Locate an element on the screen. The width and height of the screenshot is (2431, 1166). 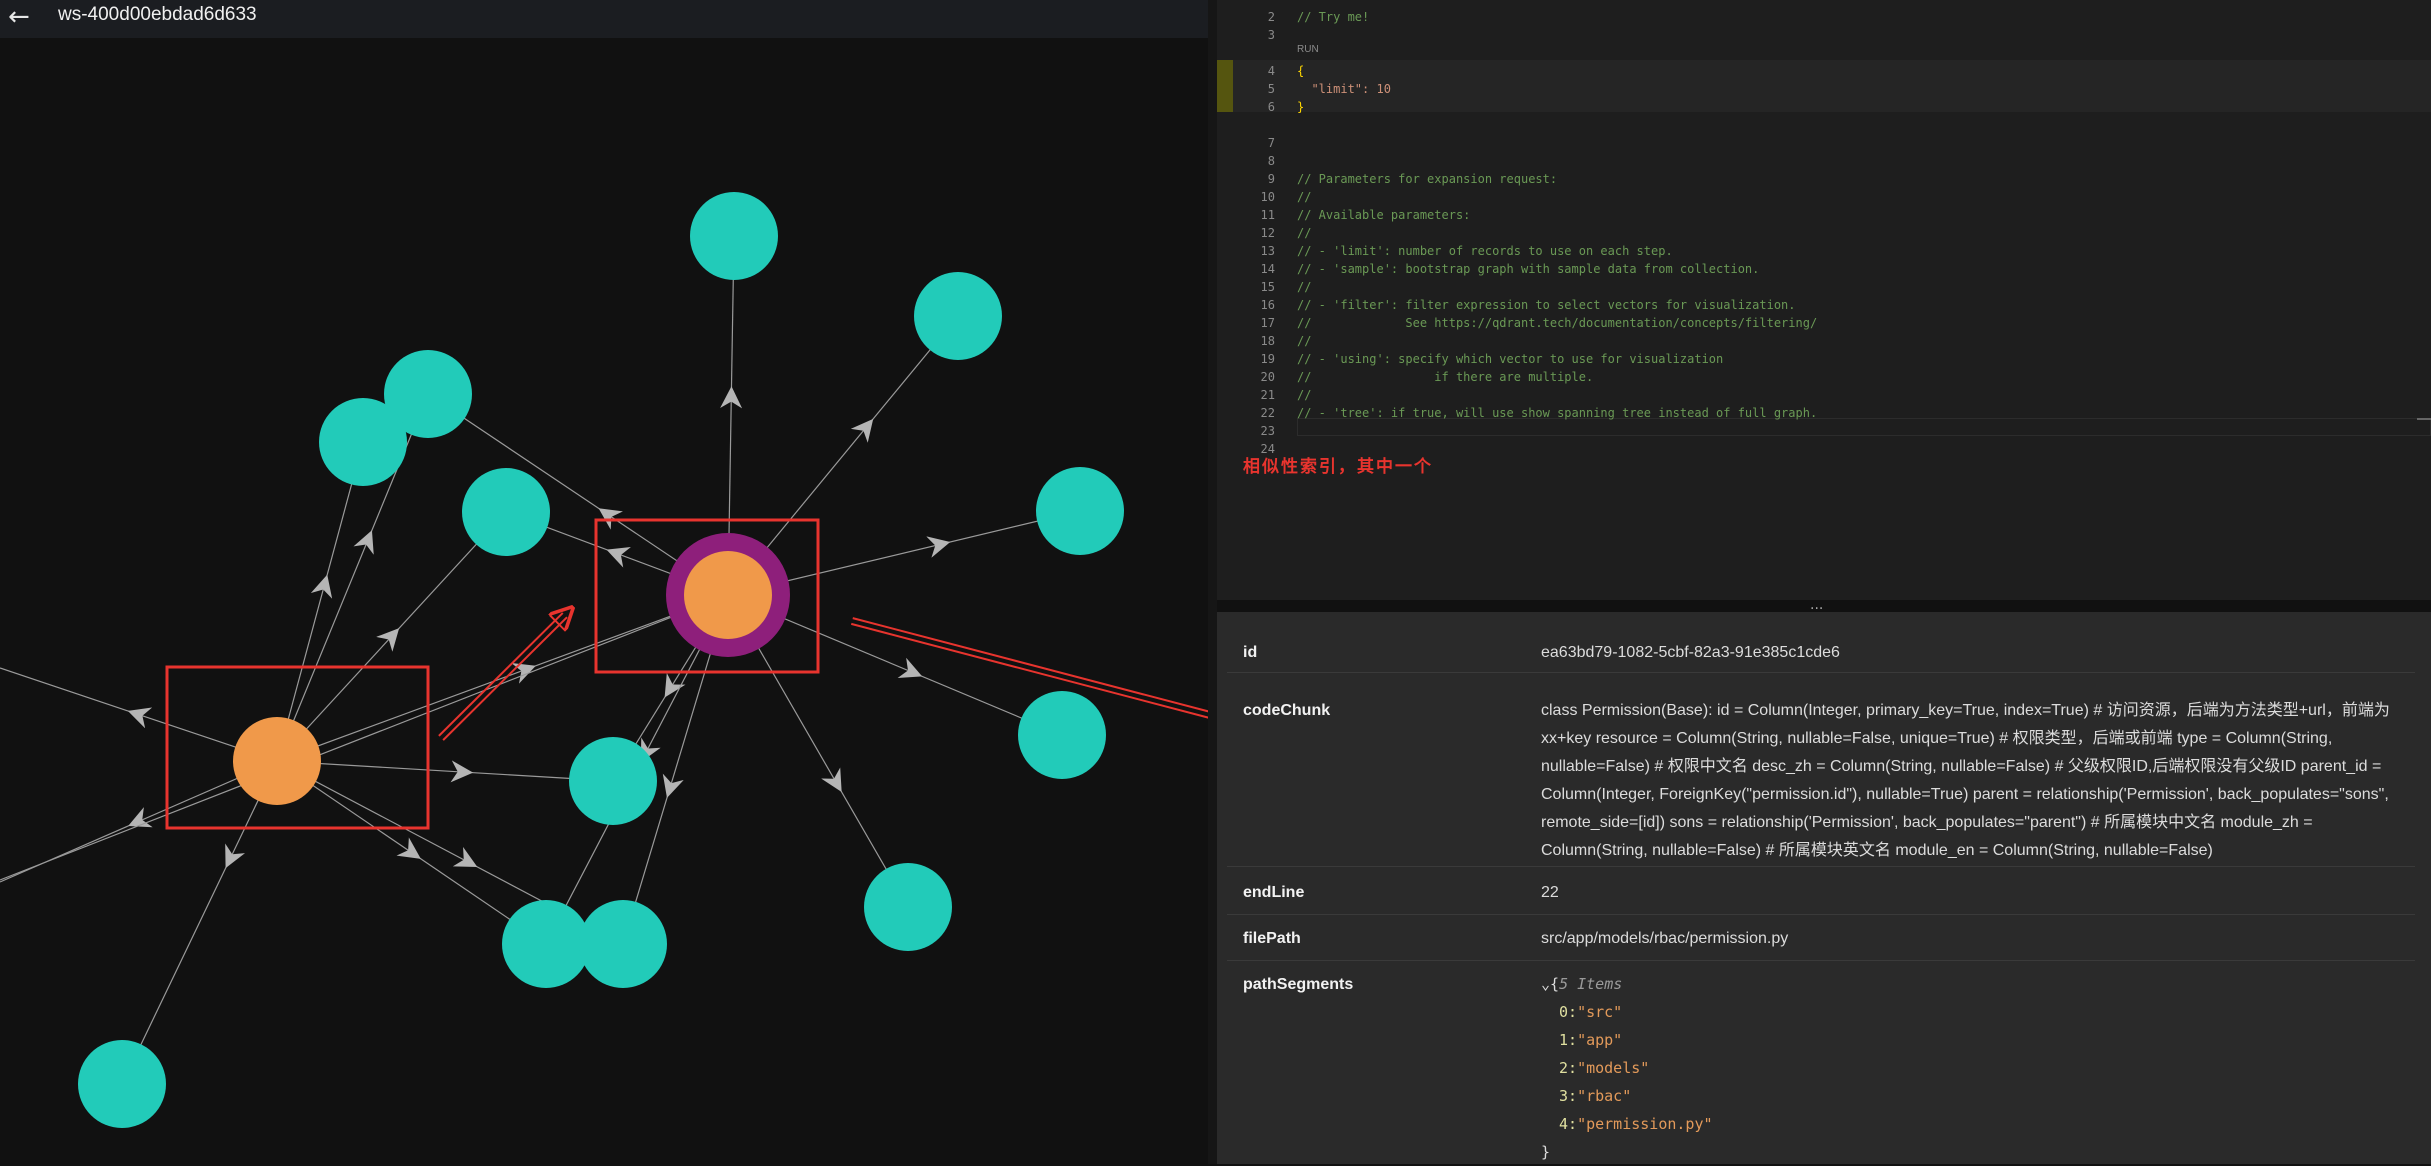
item-index: 0: is located at coordinates (1568, 1012).